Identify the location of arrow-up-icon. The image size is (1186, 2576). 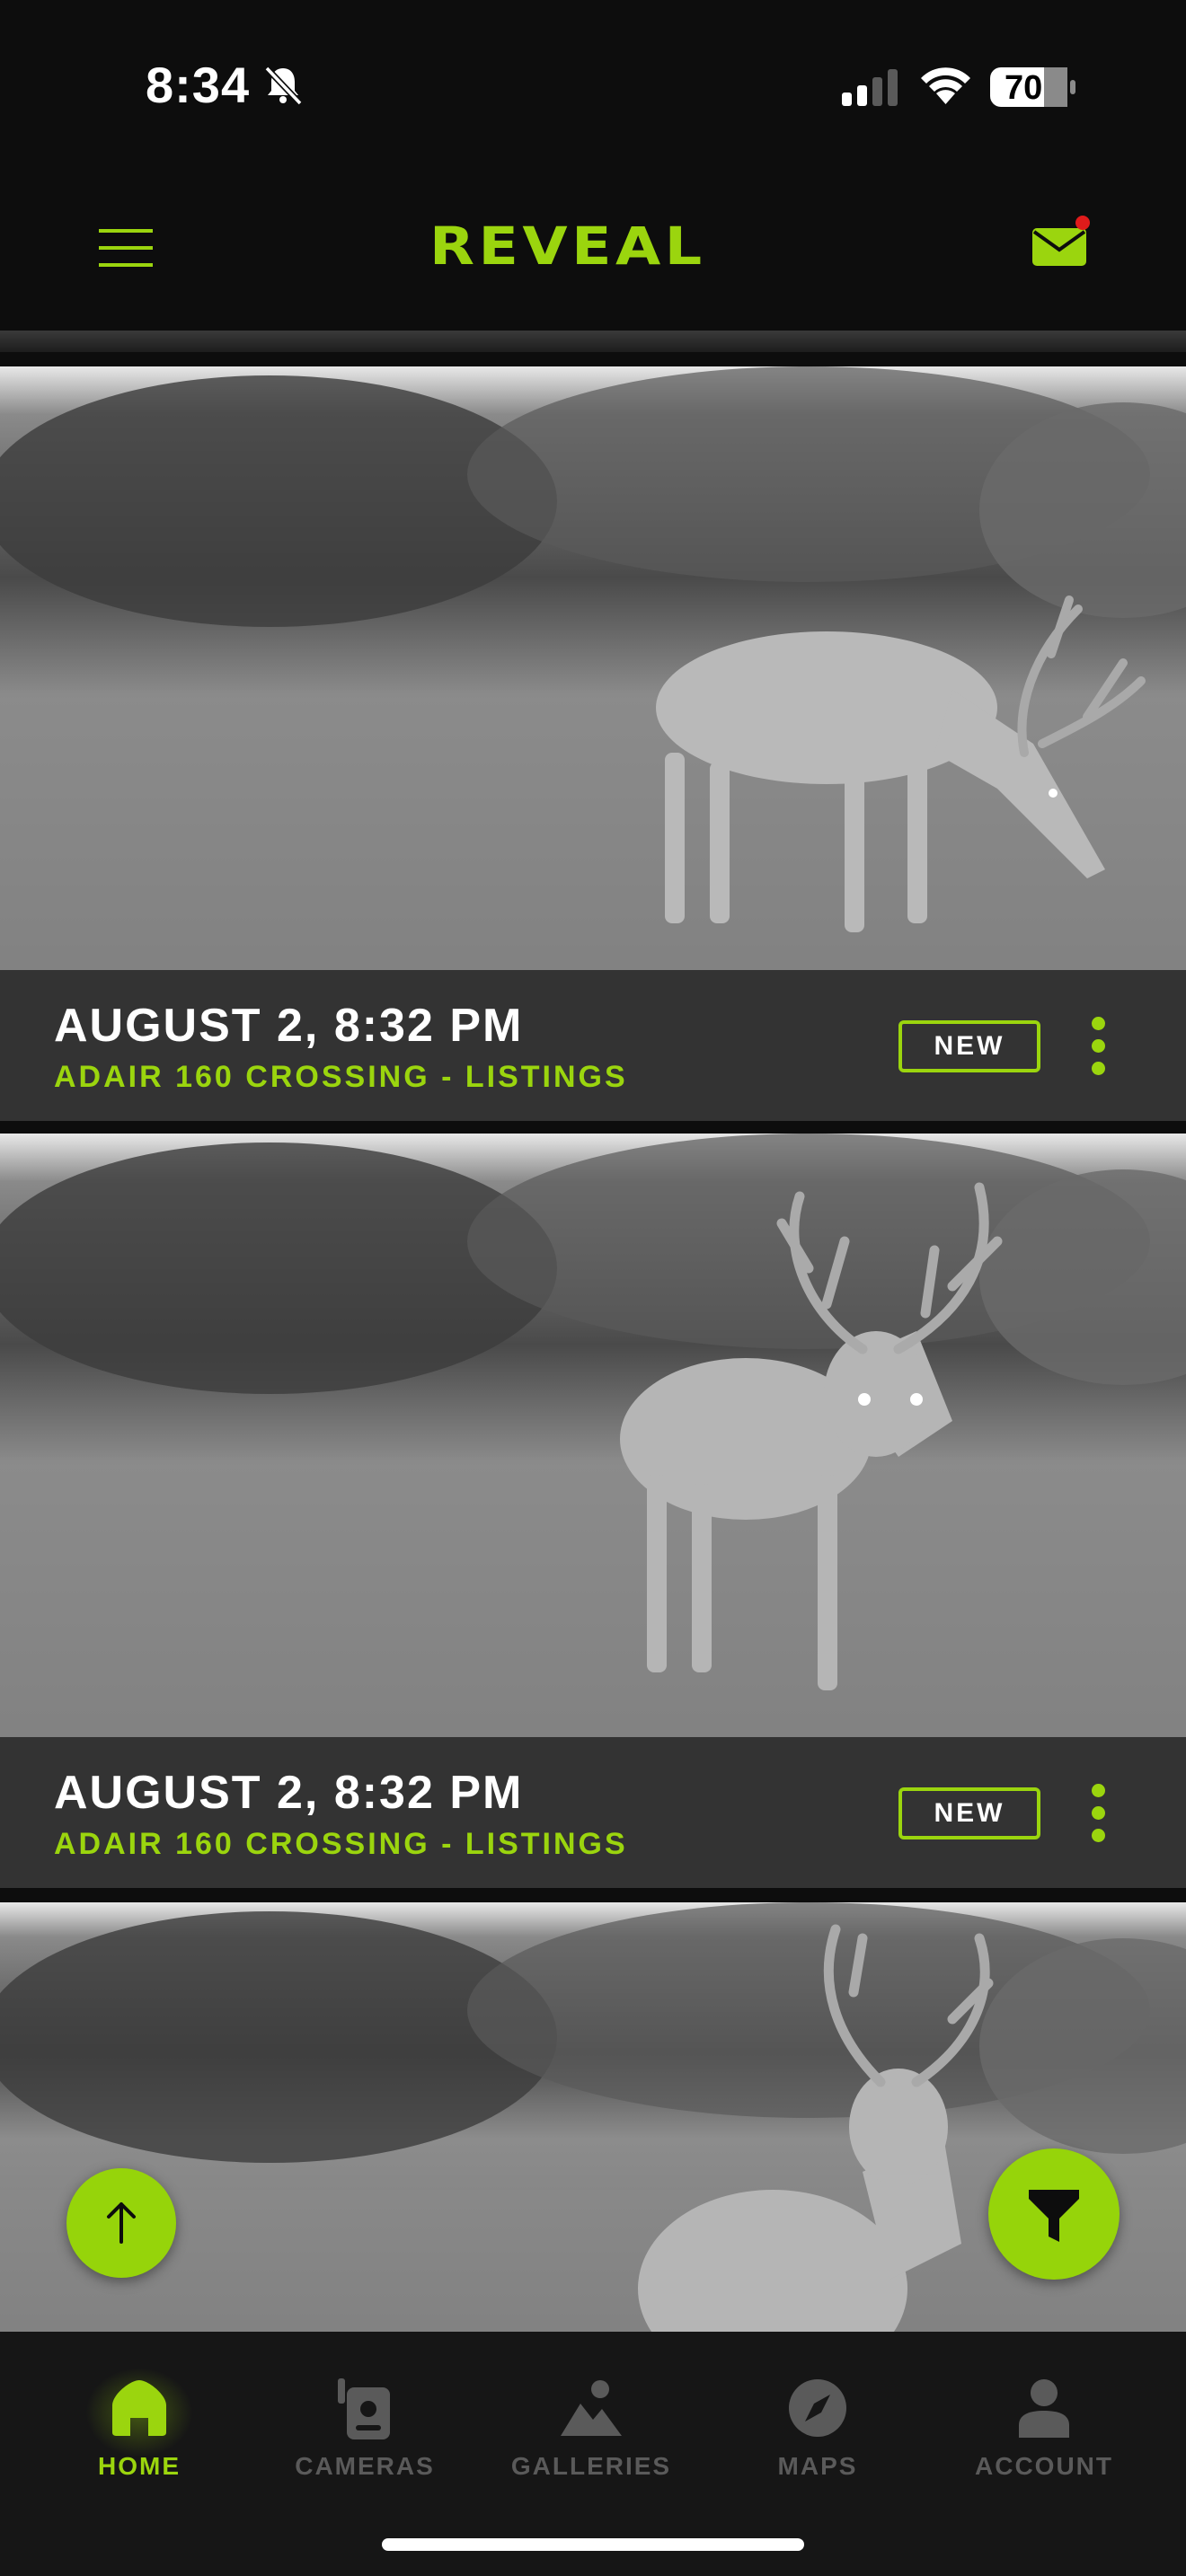
(122, 2223).